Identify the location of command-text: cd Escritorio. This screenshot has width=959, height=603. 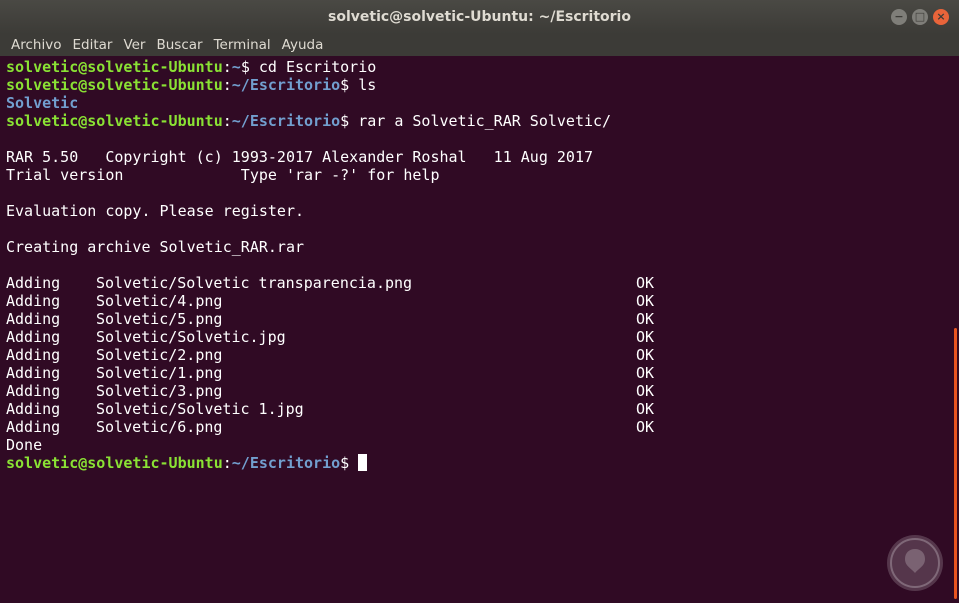
(317, 67).